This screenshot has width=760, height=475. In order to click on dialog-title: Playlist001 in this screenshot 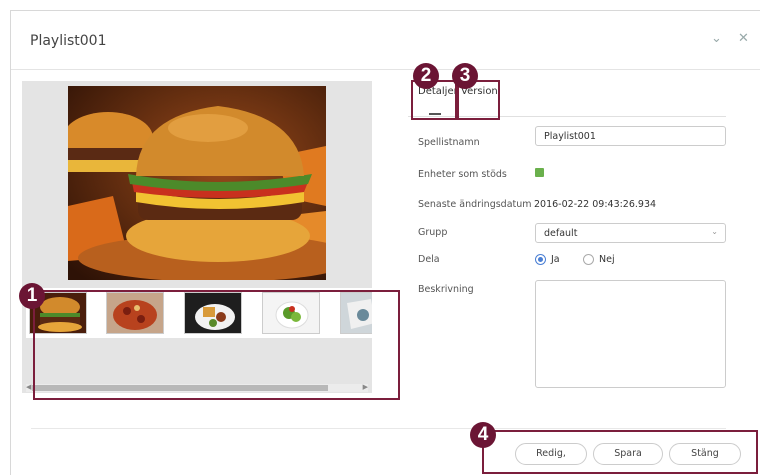, I will do `click(68, 41)`.